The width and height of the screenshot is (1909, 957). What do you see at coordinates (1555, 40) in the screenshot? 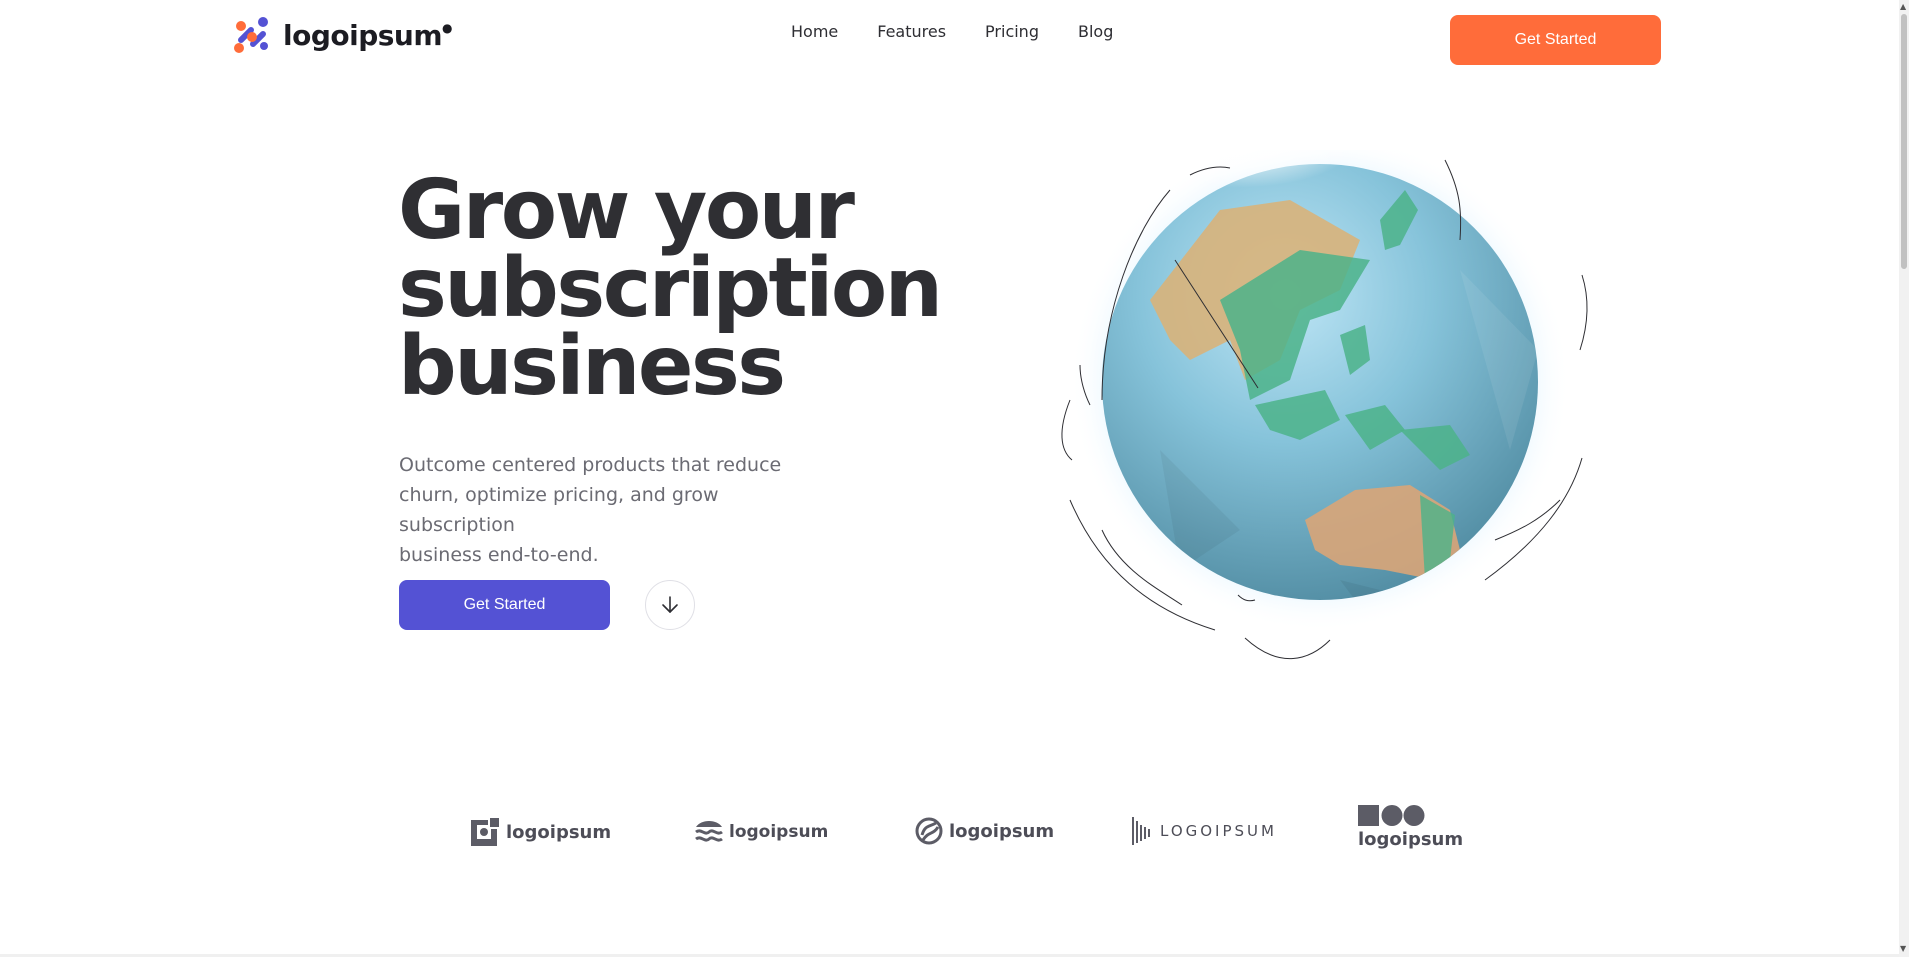
I see `header-get-started-button: Get Started` at bounding box center [1555, 40].